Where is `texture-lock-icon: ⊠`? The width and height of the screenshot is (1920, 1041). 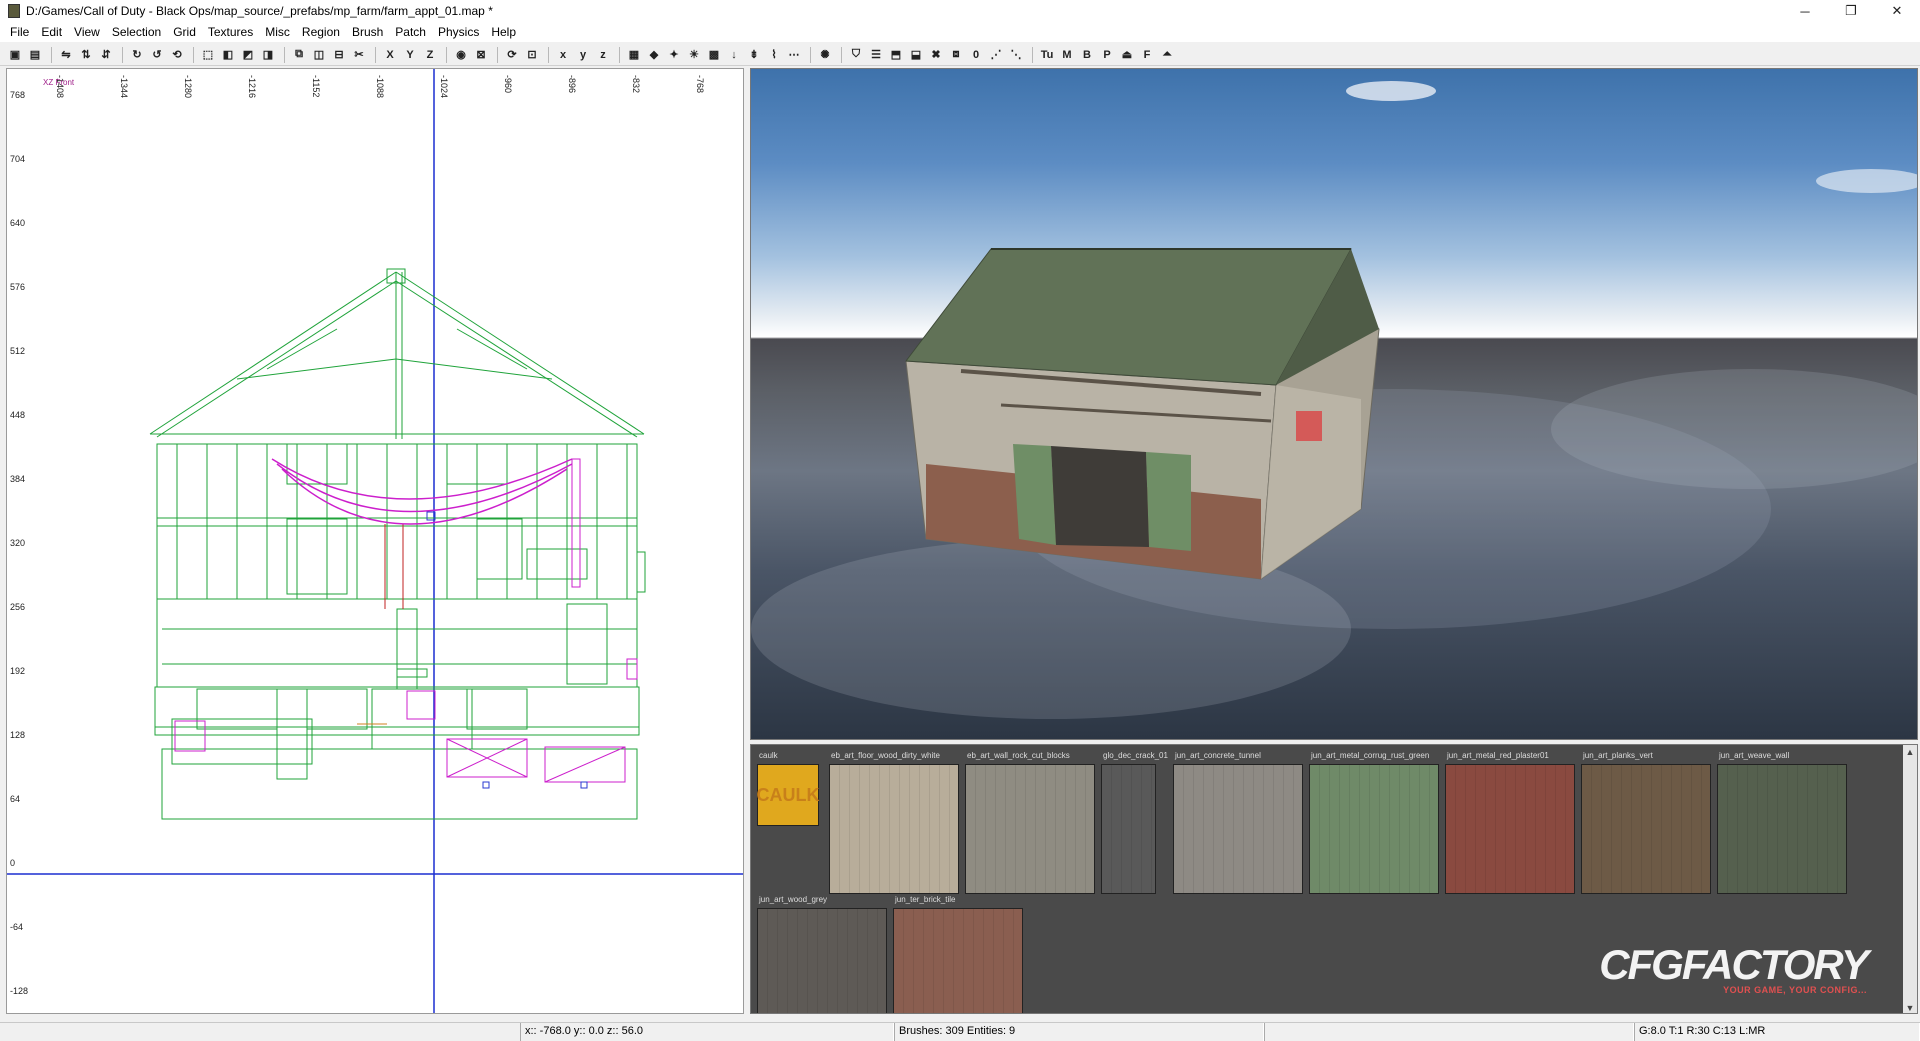
texture-lock-icon: ⊠ is located at coordinates (481, 55).